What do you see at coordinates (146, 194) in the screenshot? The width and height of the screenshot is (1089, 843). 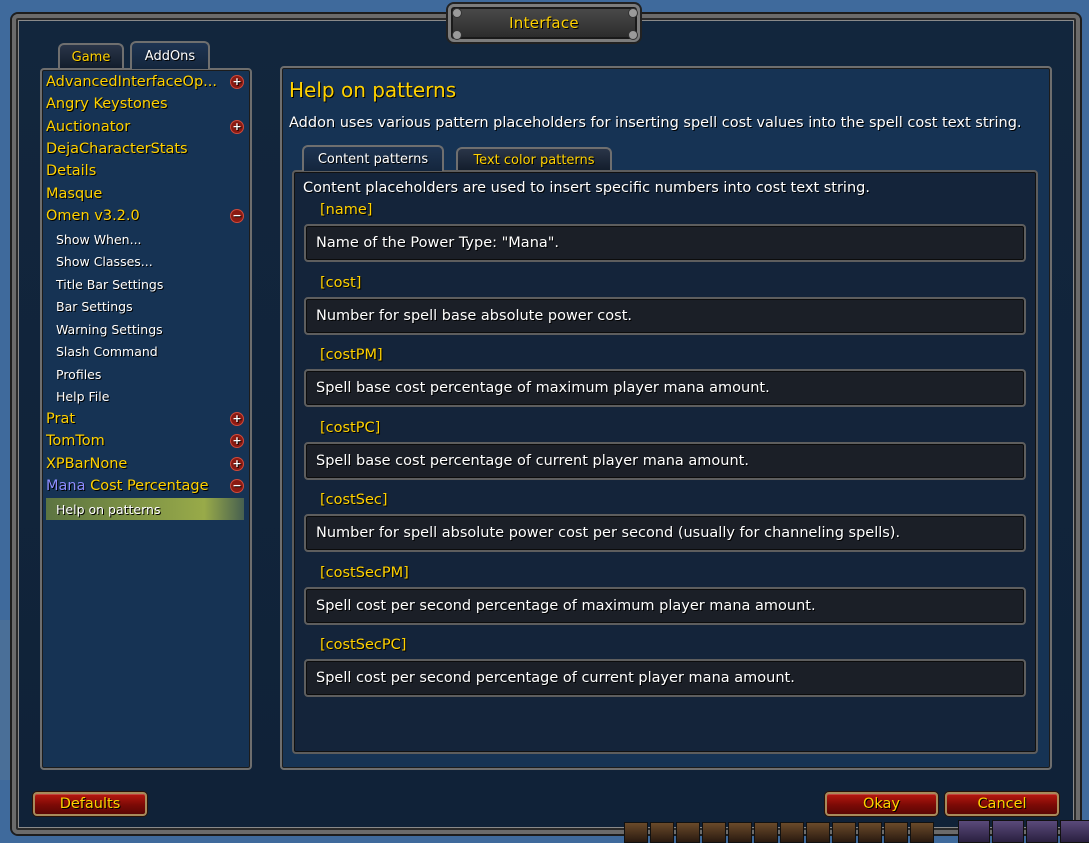 I see `category-masque: Masque` at bounding box center [146, 194].